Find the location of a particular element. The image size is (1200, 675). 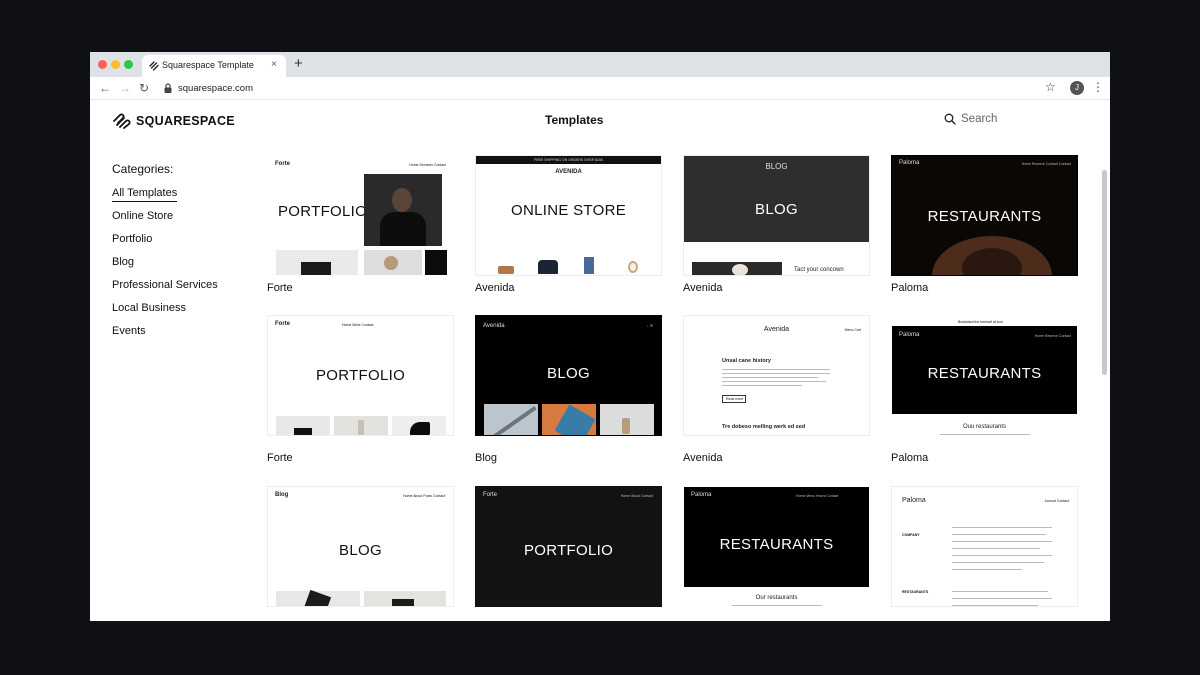

template-headline: ONLINE STORE is located at coordinates (568, 210).